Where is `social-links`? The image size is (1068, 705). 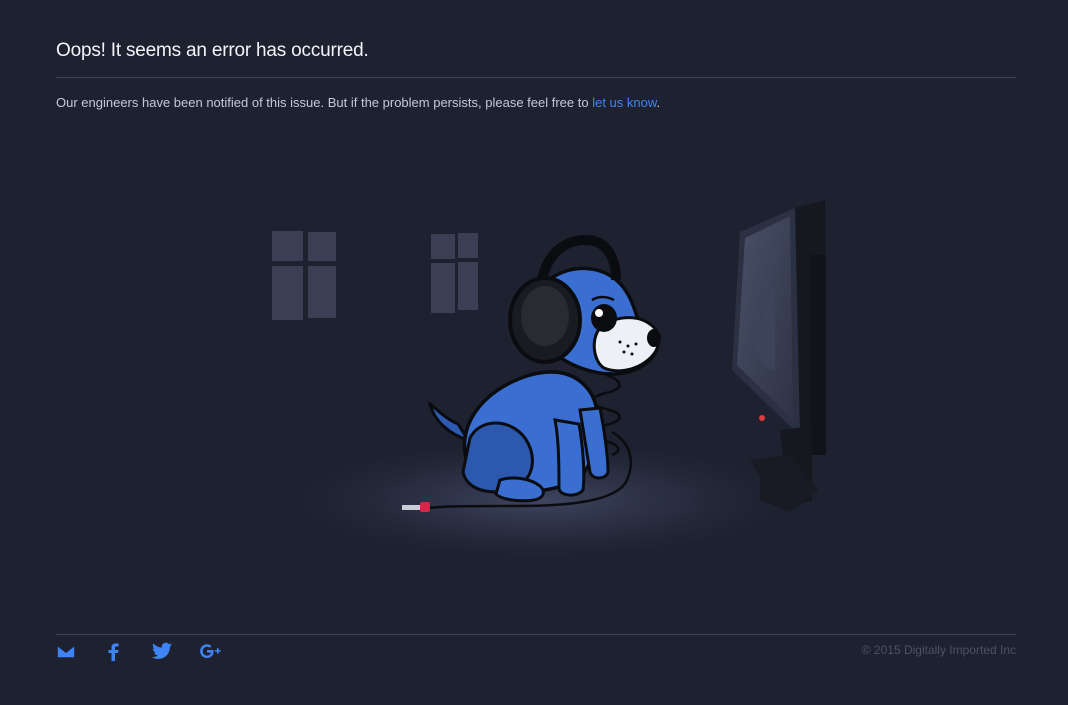
social-links is located at coordinates (152, 653).